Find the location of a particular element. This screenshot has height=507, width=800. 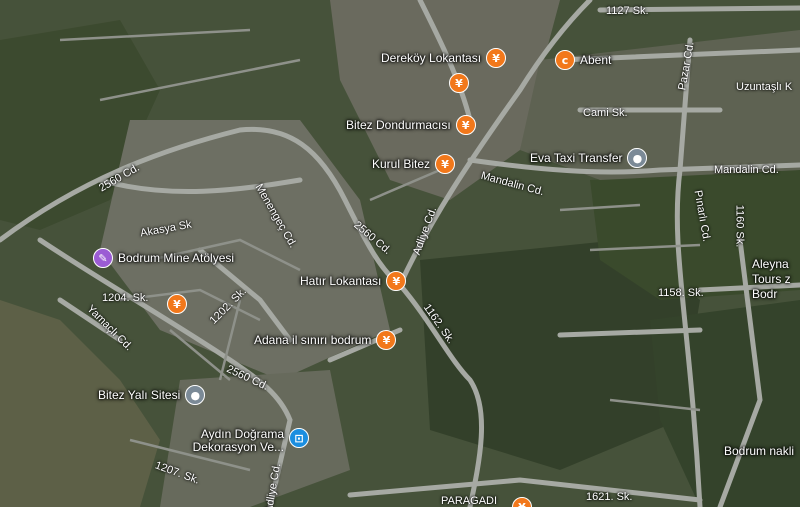

poi-abent: c Abent is located at coordinates (583, 60).